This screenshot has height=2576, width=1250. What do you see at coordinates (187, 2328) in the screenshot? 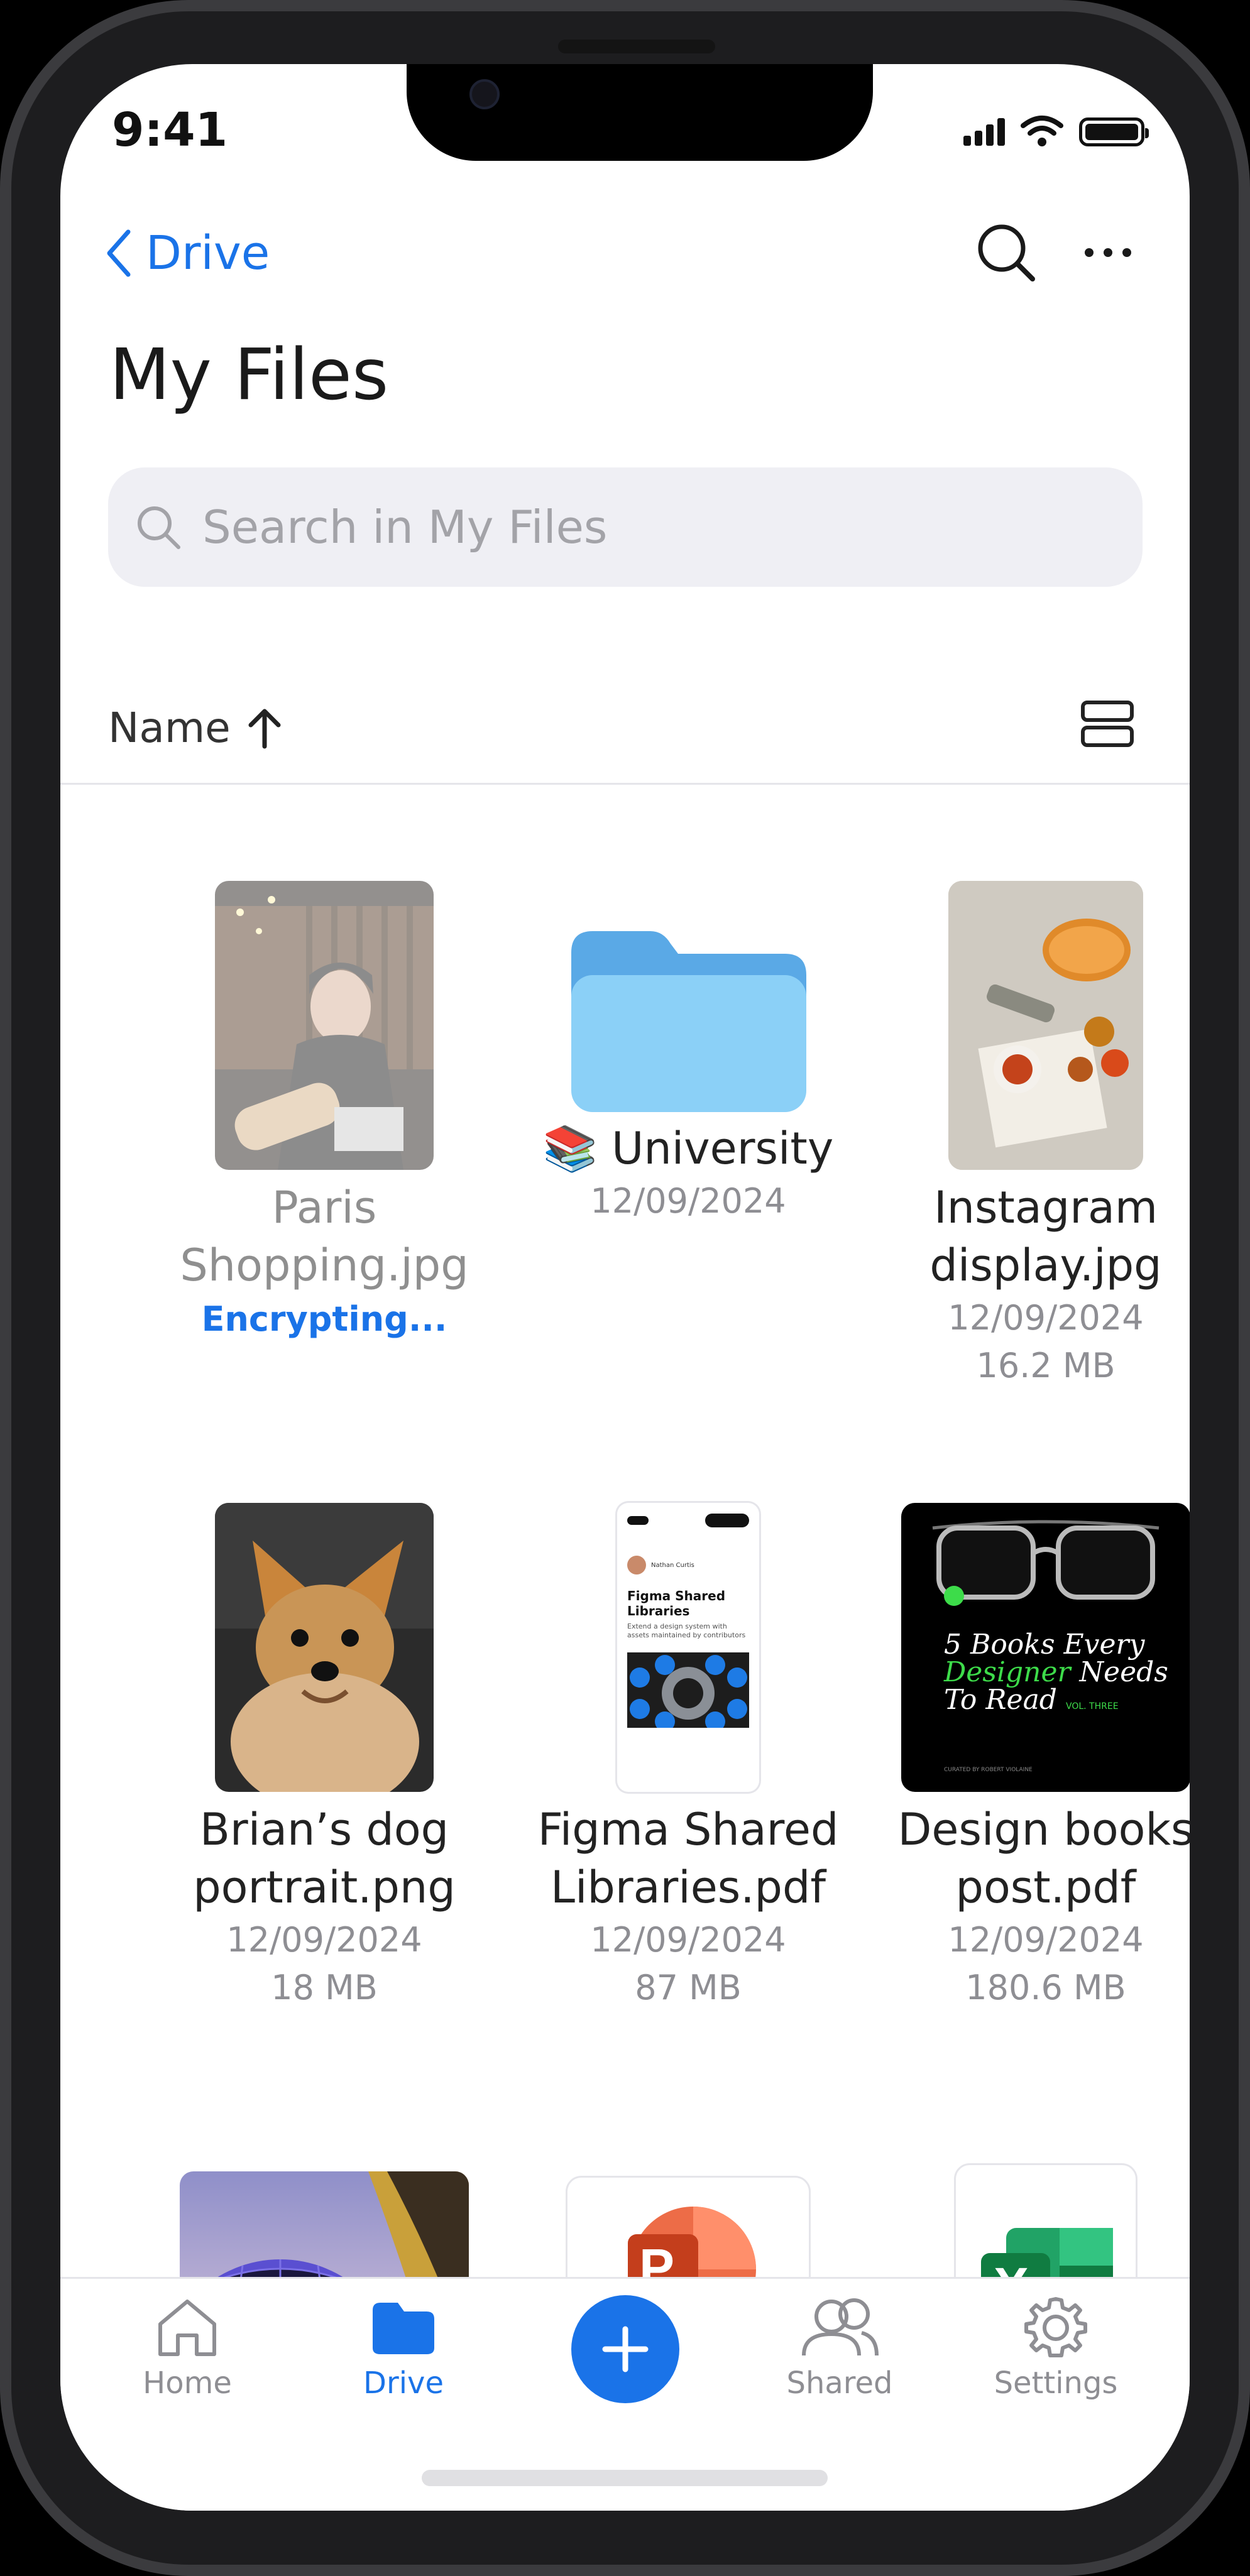
I see `home-icon` at bounding box center [187, 2328].